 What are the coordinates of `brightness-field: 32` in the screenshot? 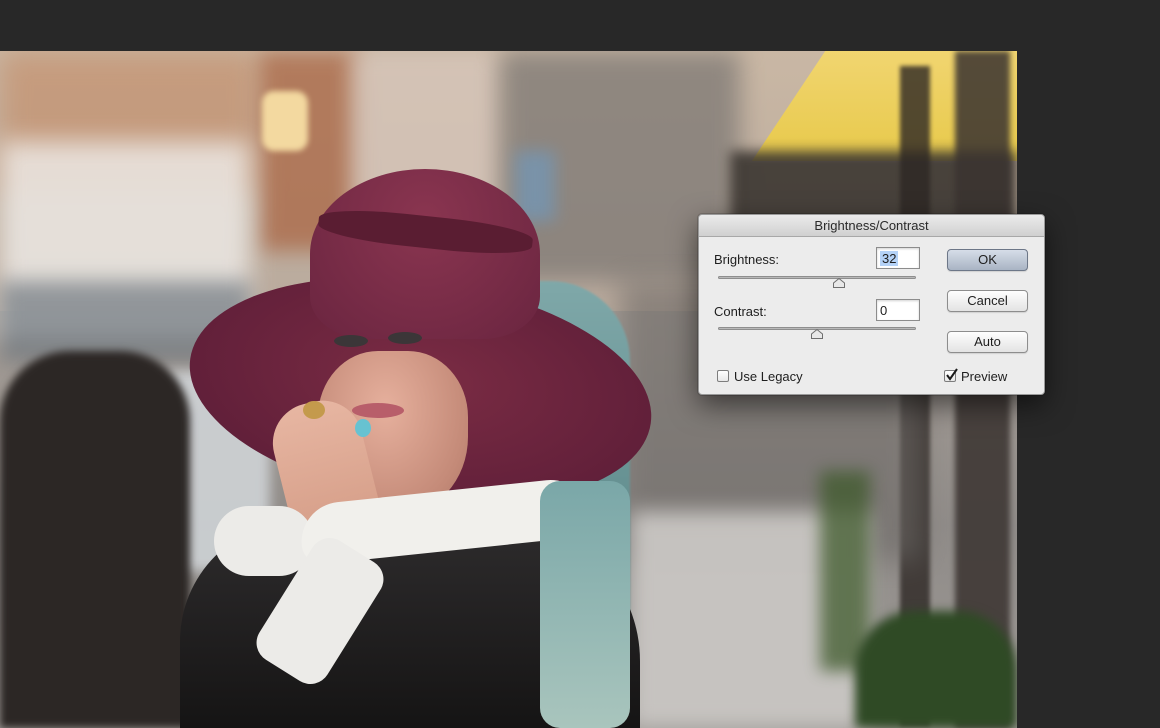 It's located at (898, 258).